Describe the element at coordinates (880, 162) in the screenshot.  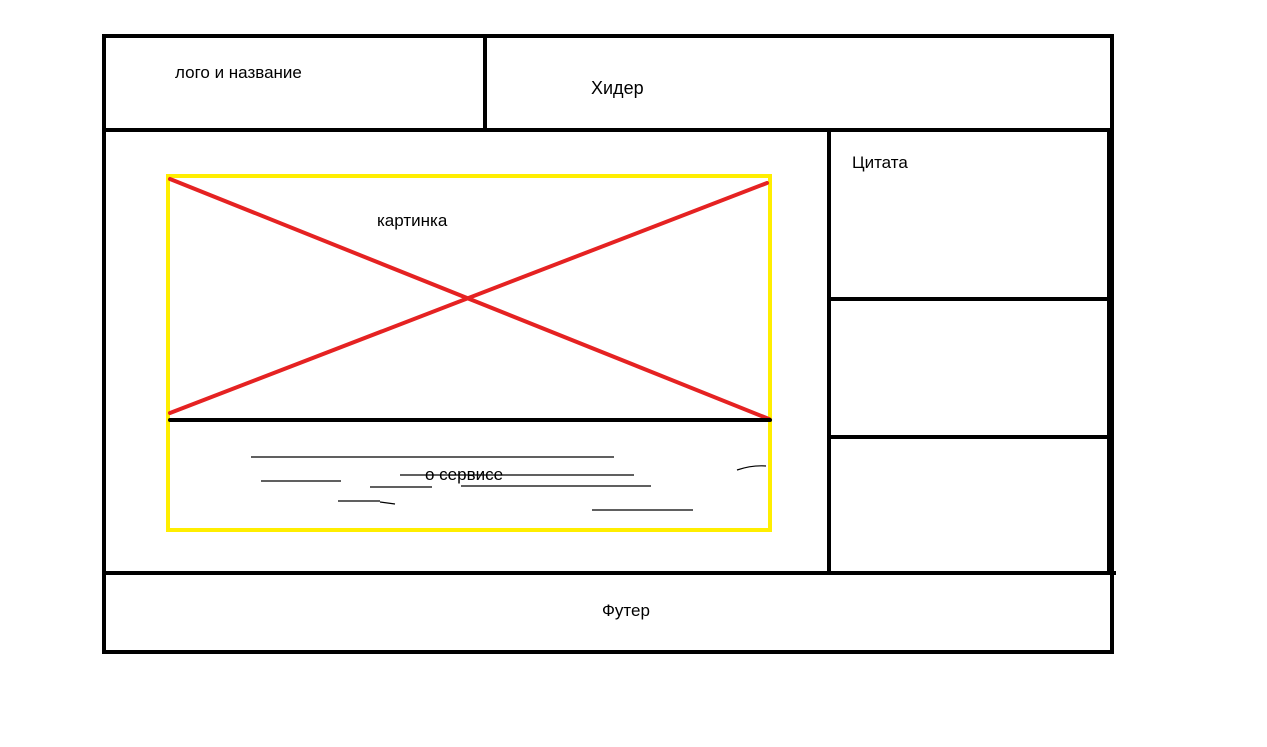
I see `quote-label: Цитата` at that location.